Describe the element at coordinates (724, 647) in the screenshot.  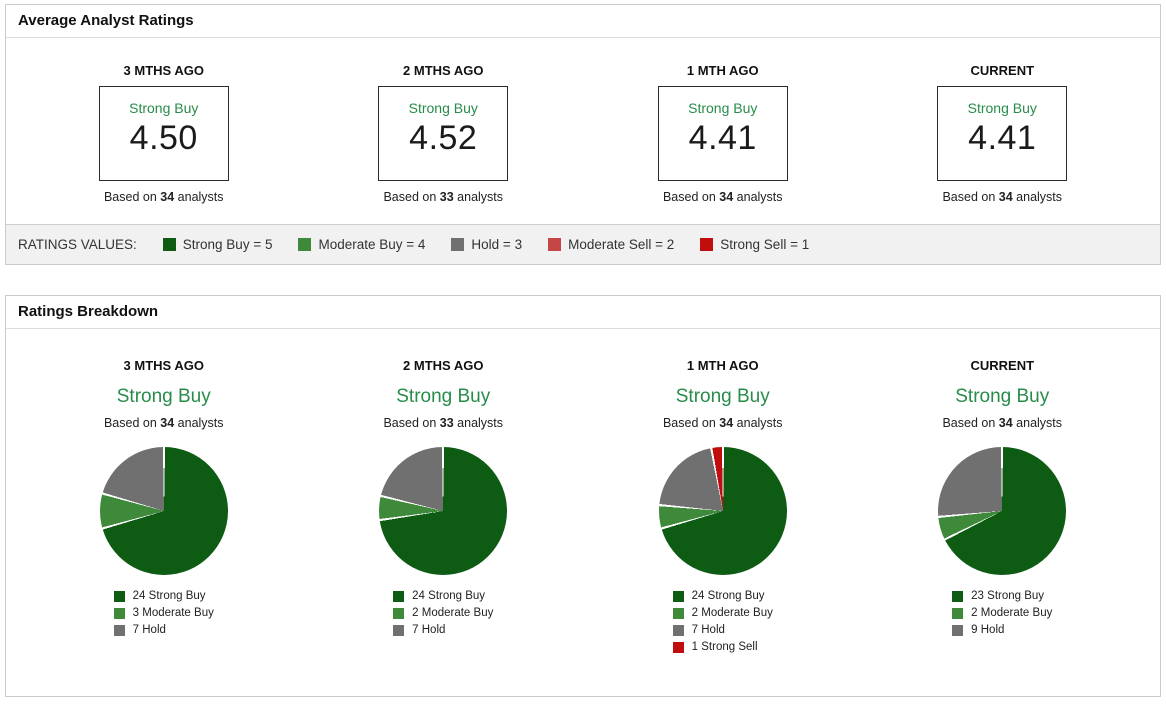
I see `slice-count-label: 1 Strong Sell` at that location.